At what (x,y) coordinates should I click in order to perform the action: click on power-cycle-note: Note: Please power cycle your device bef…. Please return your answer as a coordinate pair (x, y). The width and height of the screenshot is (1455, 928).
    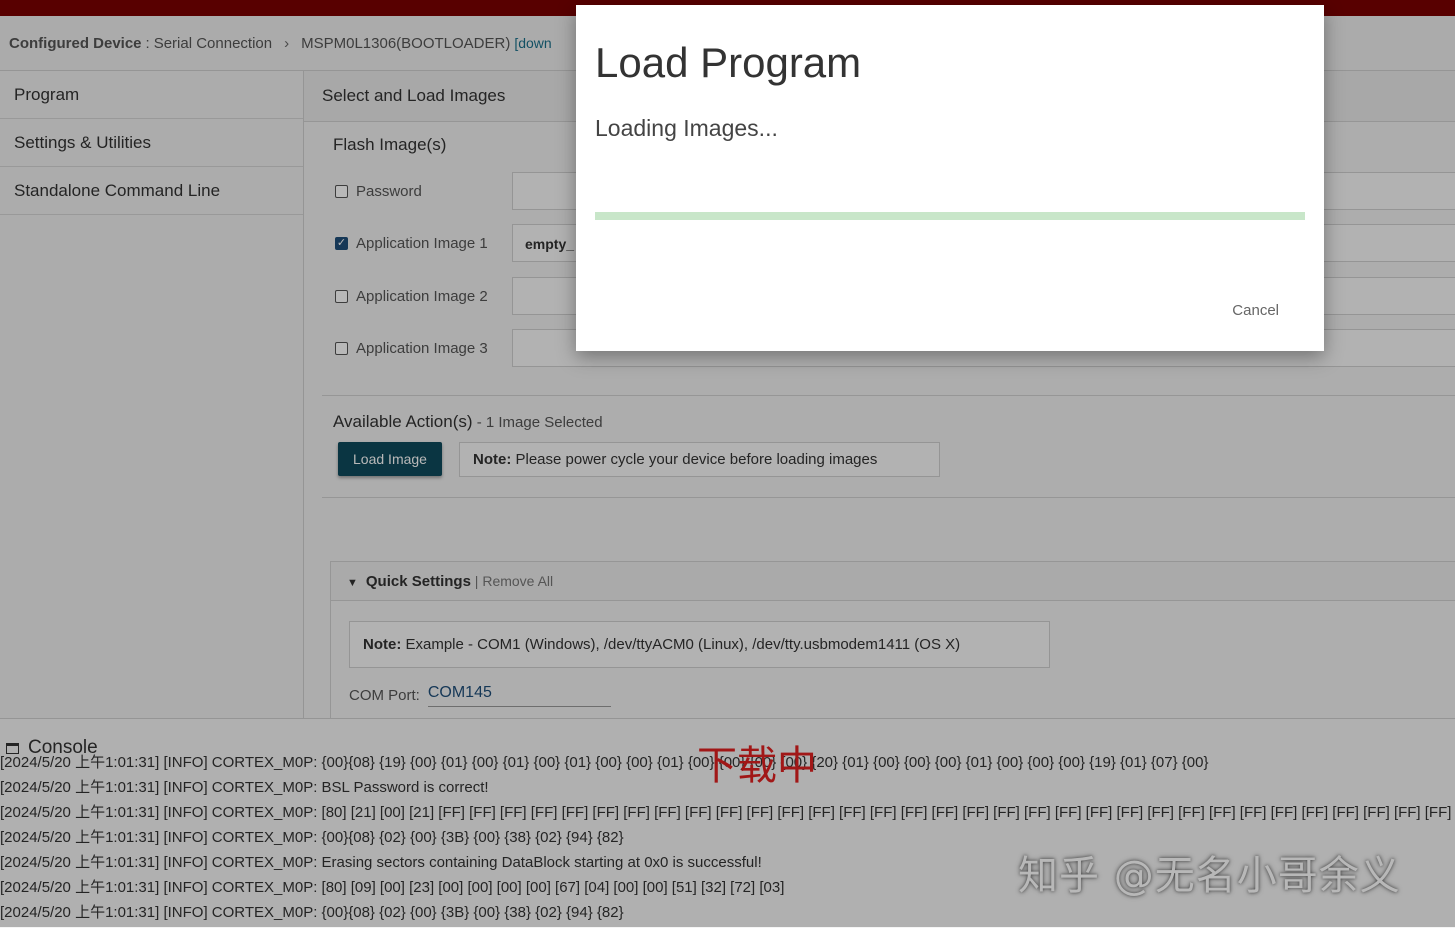
    Looking at the image, I should click on (699, 459).